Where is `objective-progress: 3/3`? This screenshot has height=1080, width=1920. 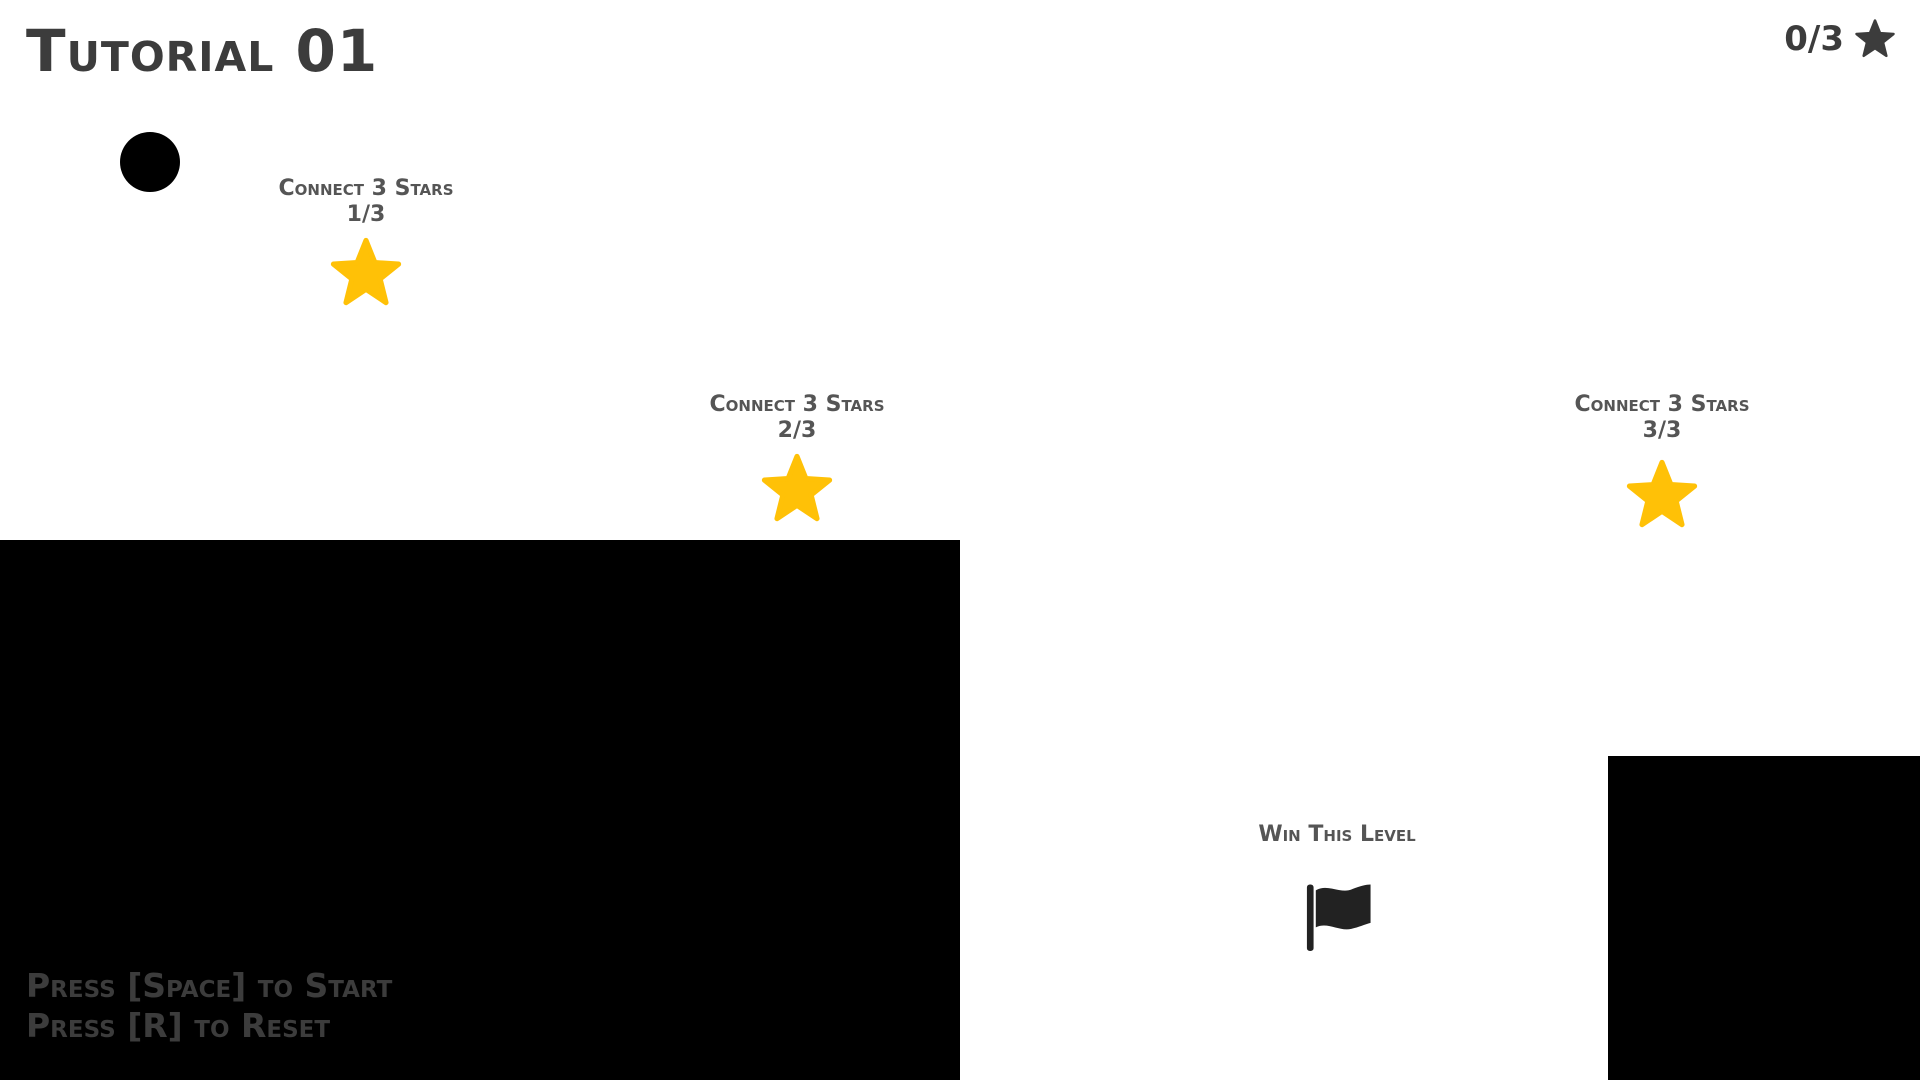
objective-progress: 3/3 is located at coordinates (1662, 430).